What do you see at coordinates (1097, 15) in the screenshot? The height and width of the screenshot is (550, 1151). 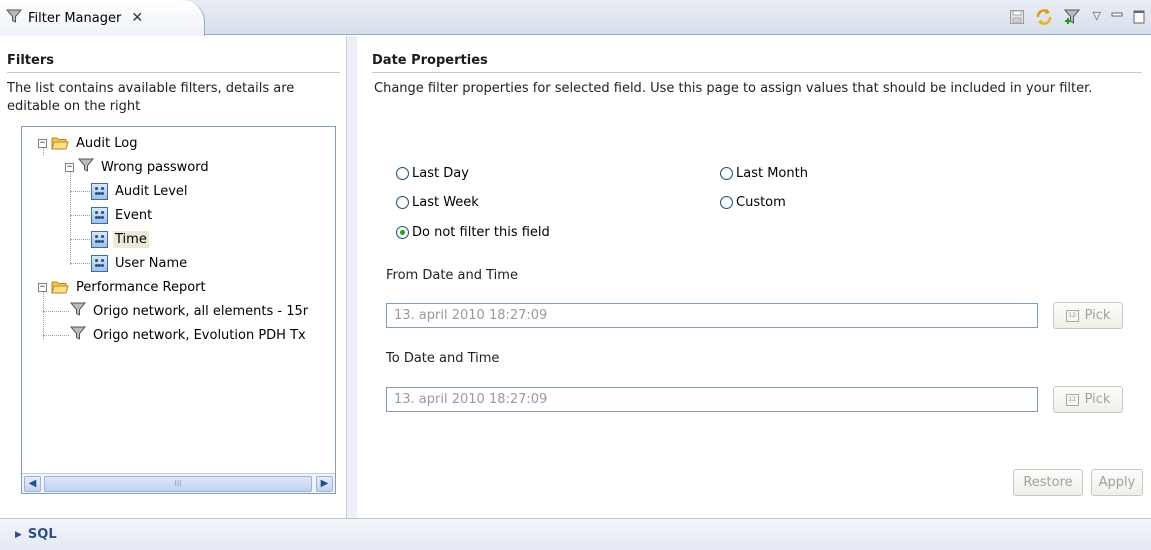 I see `view-menu-icon: ▽` at bounding box center [1097, 15].